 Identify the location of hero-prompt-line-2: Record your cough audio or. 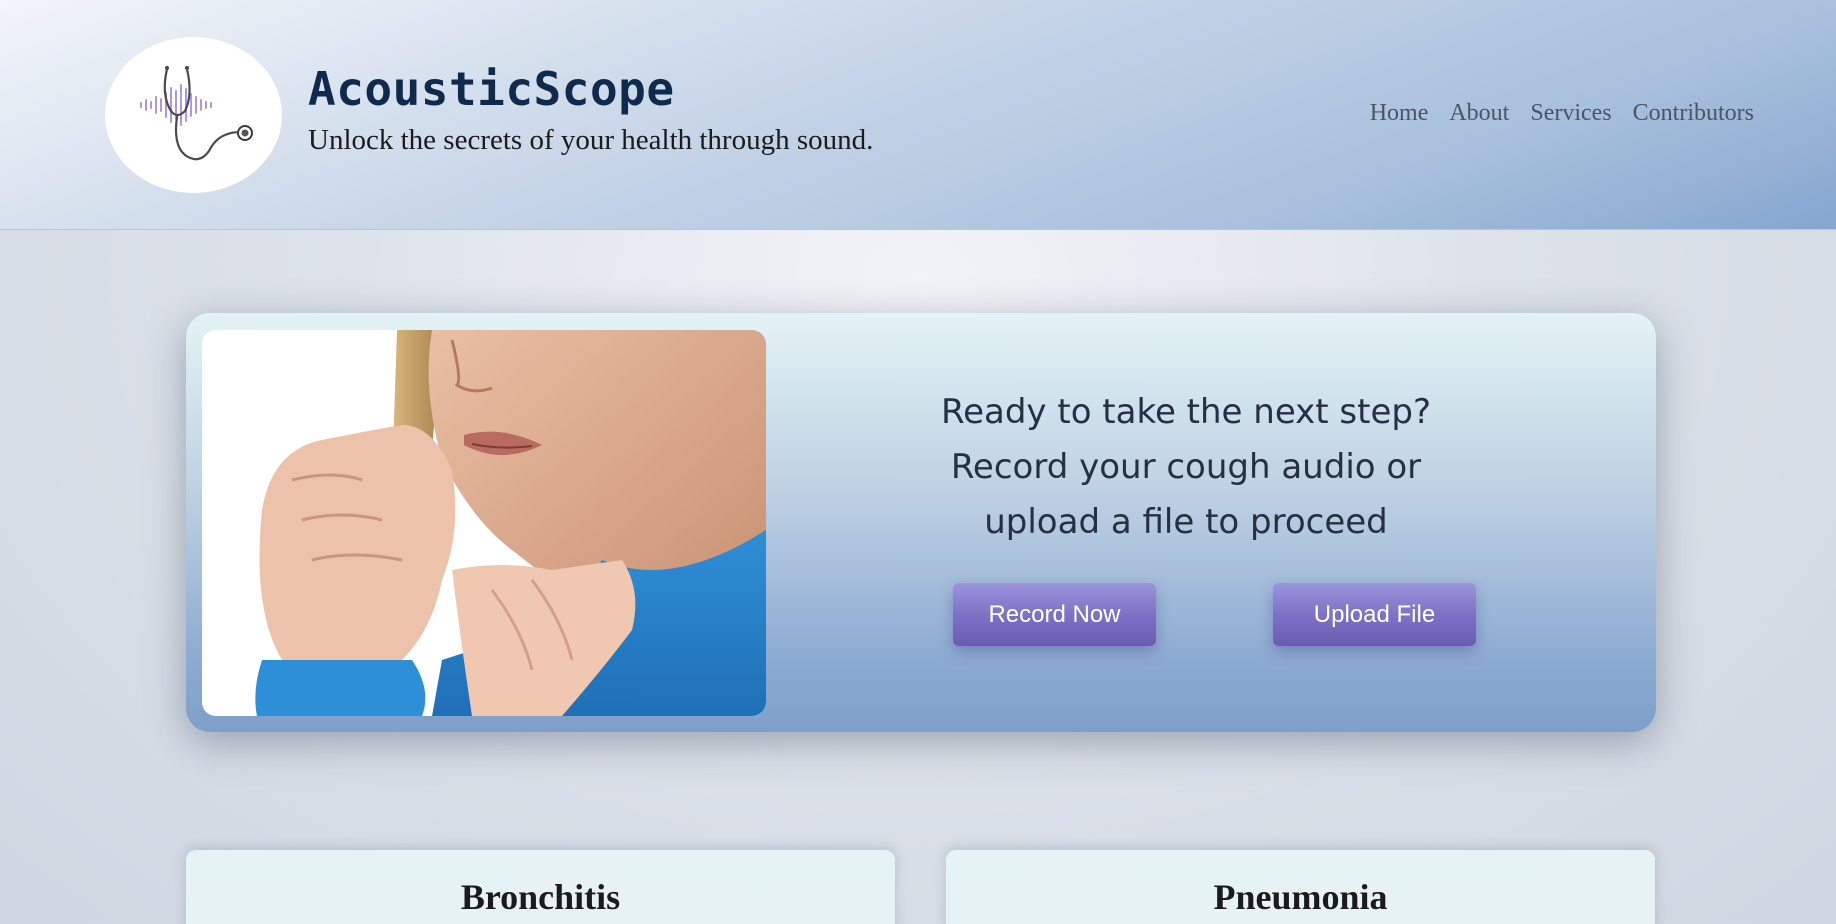
(1186, 467).